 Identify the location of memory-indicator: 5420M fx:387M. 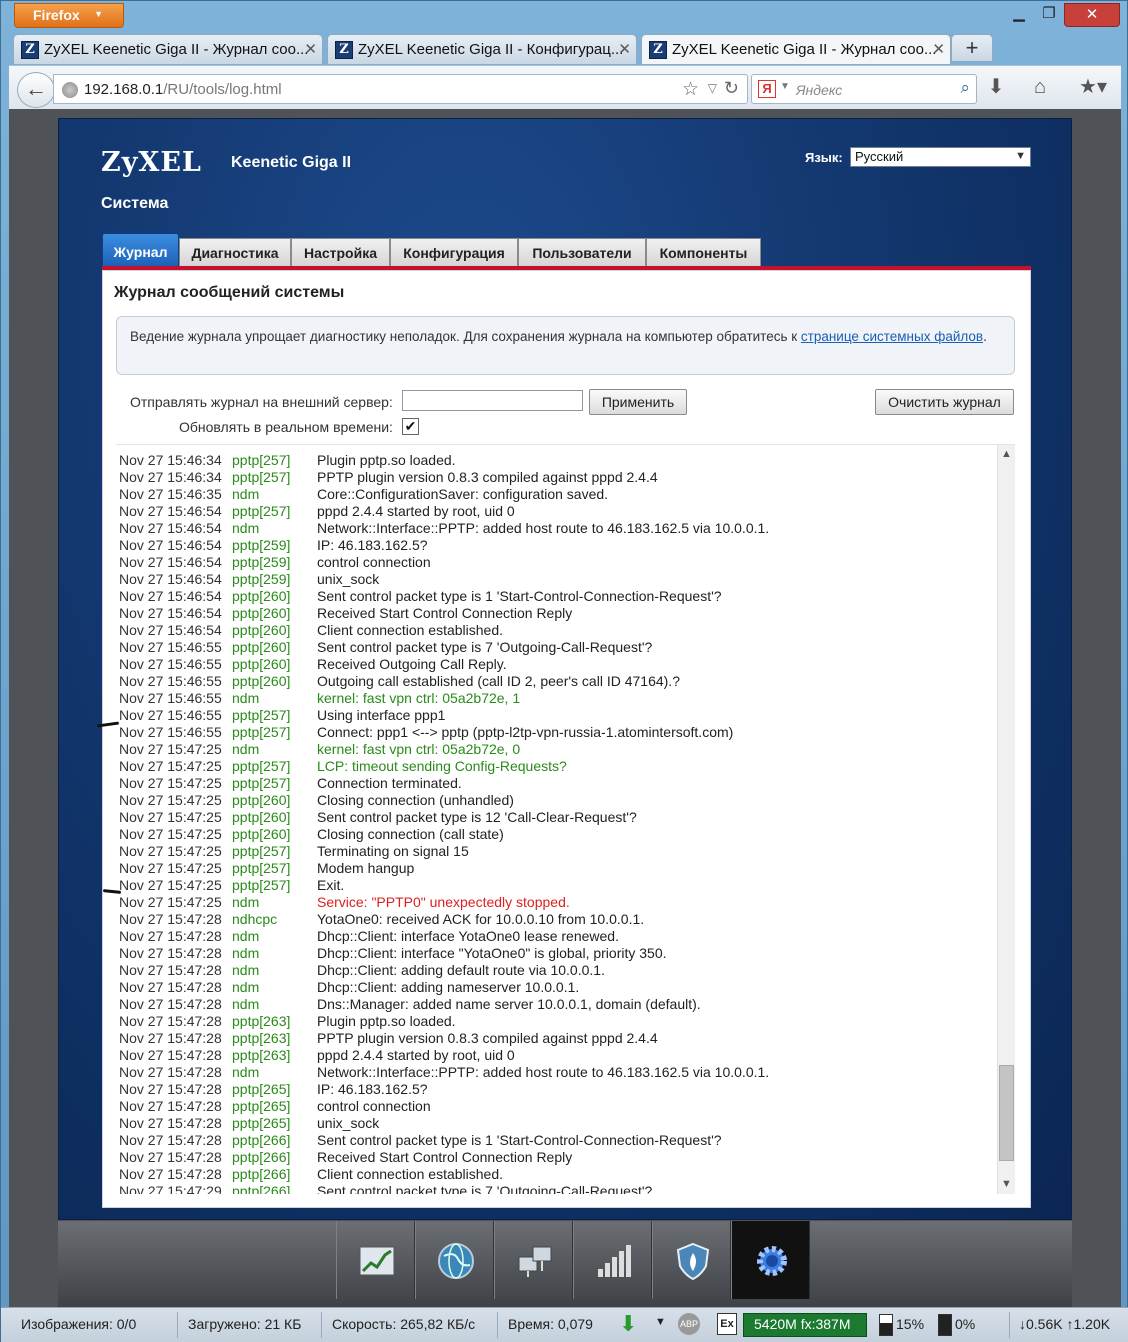
(805, 1325).